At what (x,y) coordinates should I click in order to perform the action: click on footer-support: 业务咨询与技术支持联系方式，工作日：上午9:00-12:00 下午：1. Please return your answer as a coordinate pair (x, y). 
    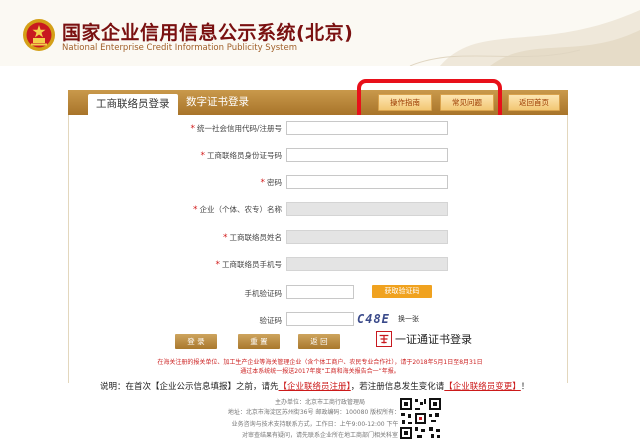
    Looking at the image, I should click on (320, 424).